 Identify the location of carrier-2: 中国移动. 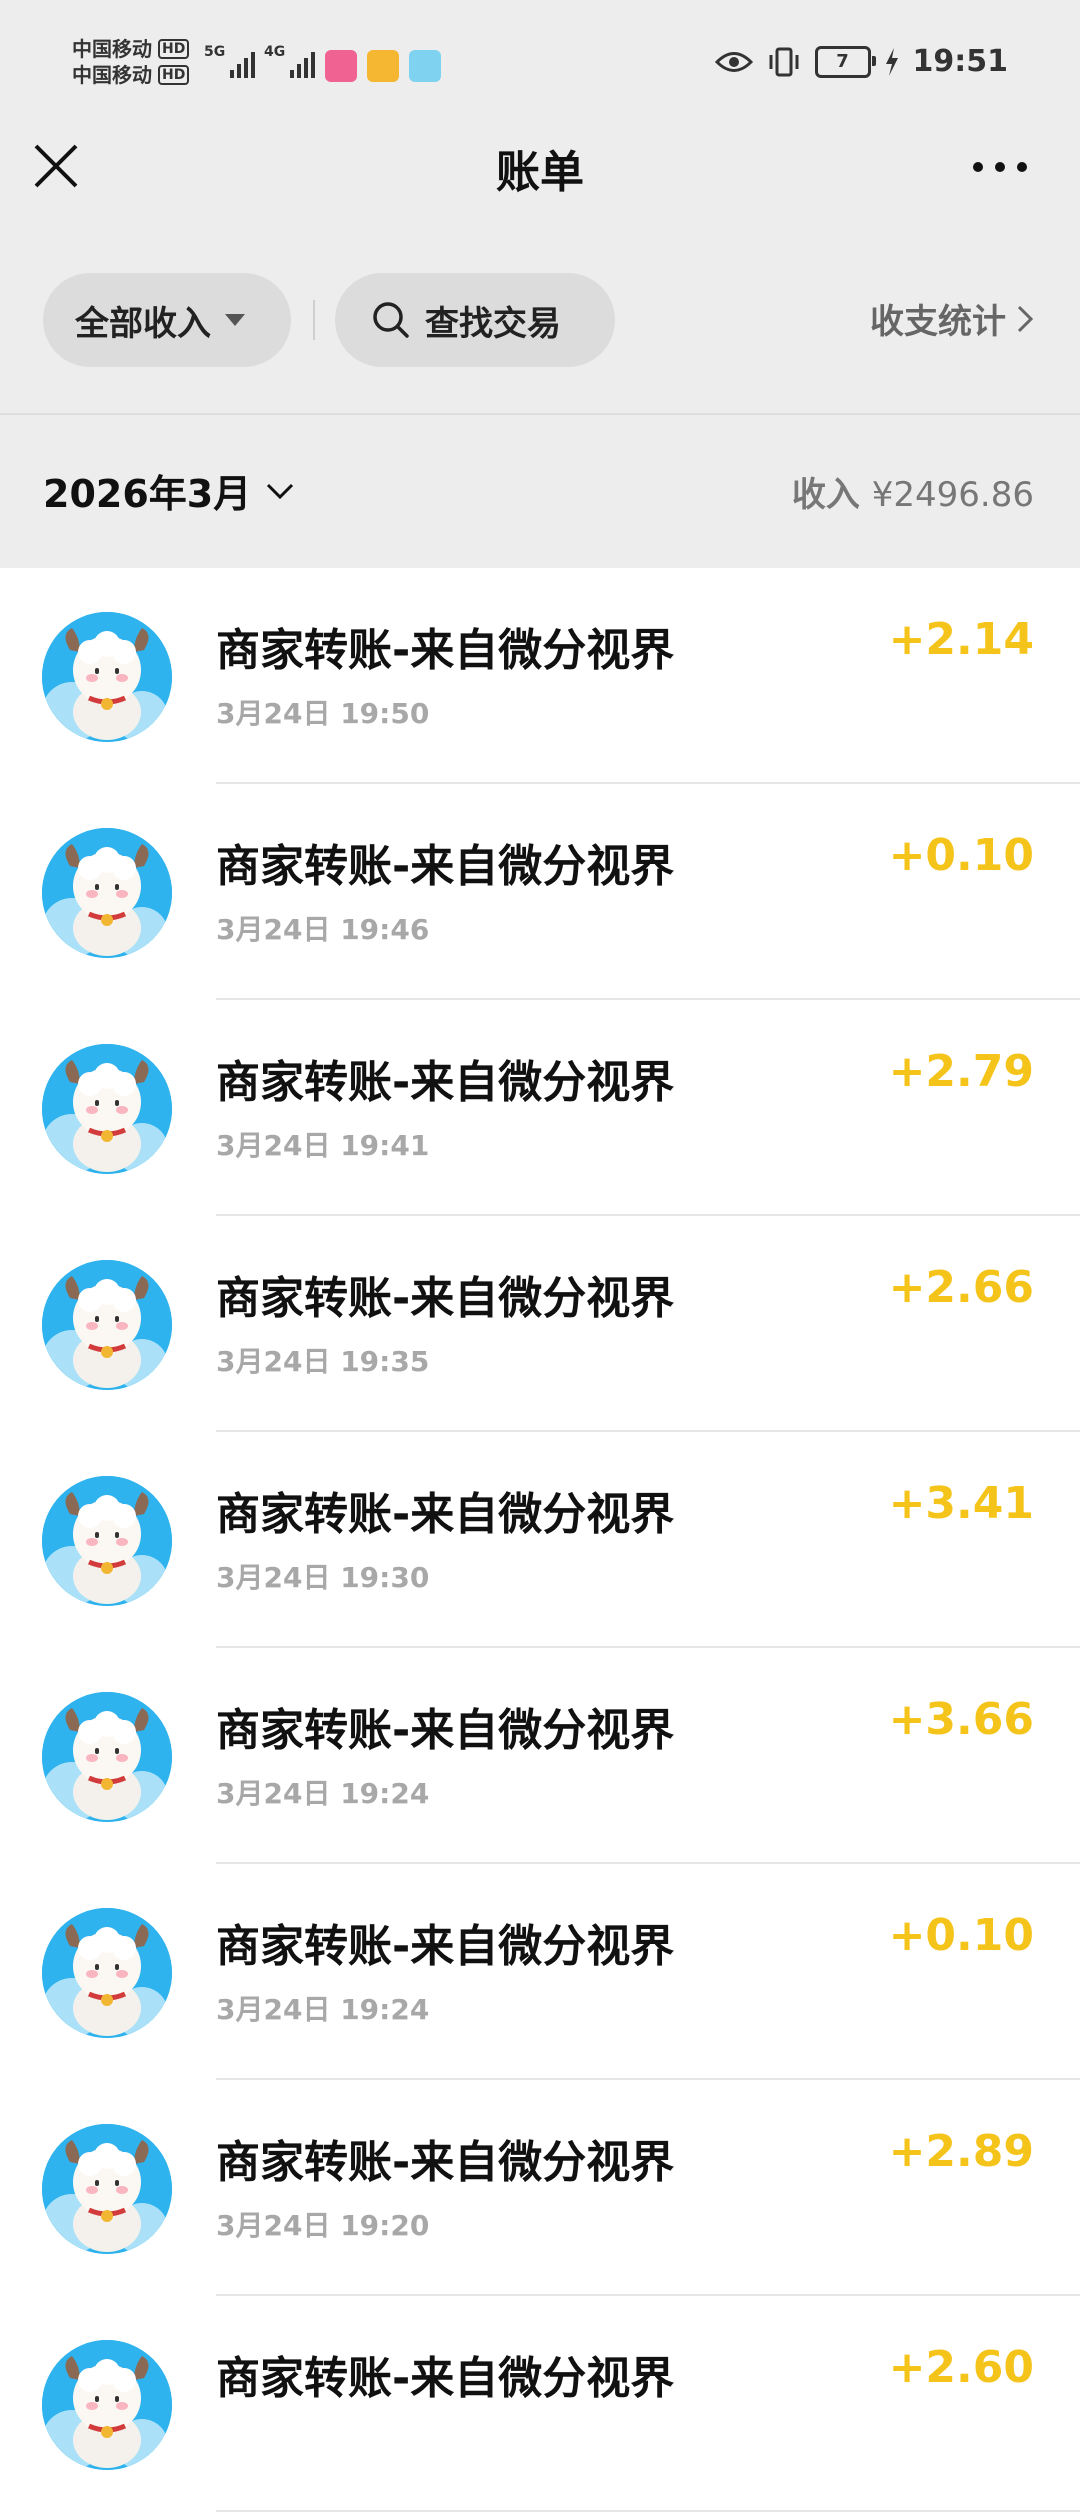
(112, 75).